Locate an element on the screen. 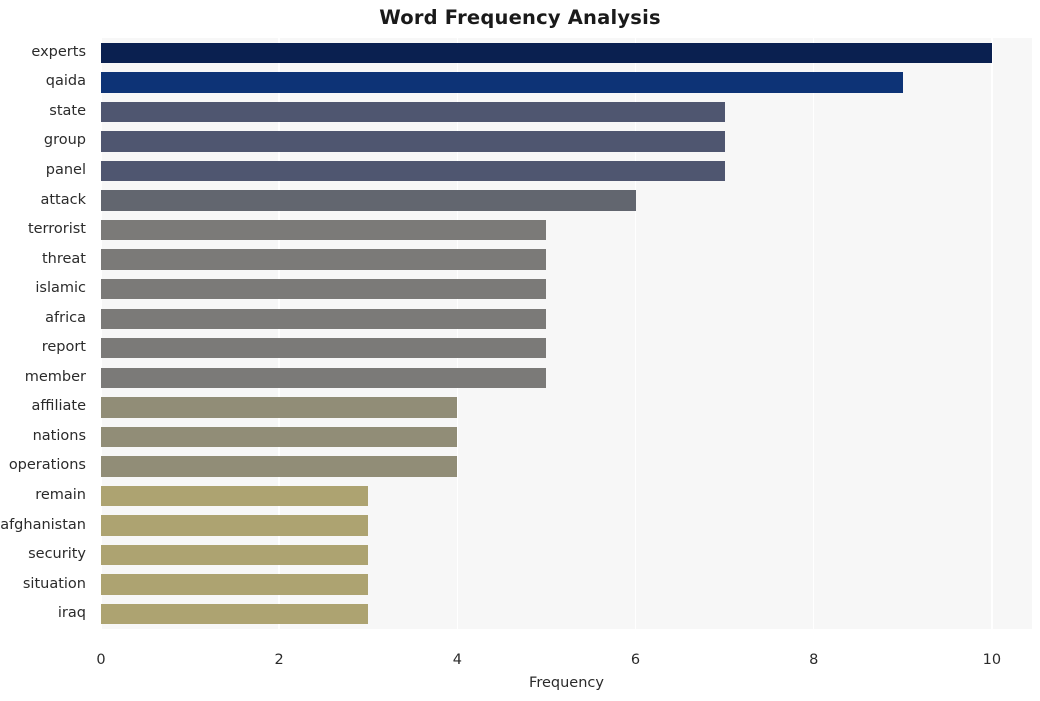 Image resolution: width=1040 pixels, height=701 pixels. bar-report is located at coordinates (324, 348).